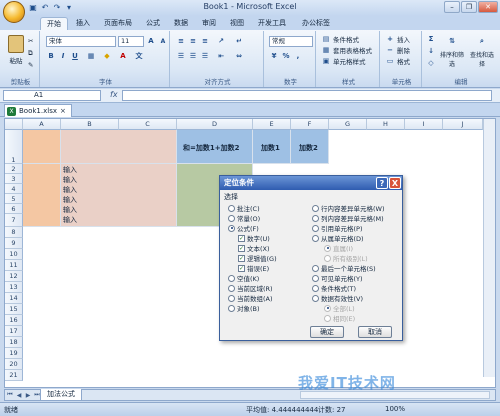  I want to click on delete-cells-button: − 删除, so click(397, 50).